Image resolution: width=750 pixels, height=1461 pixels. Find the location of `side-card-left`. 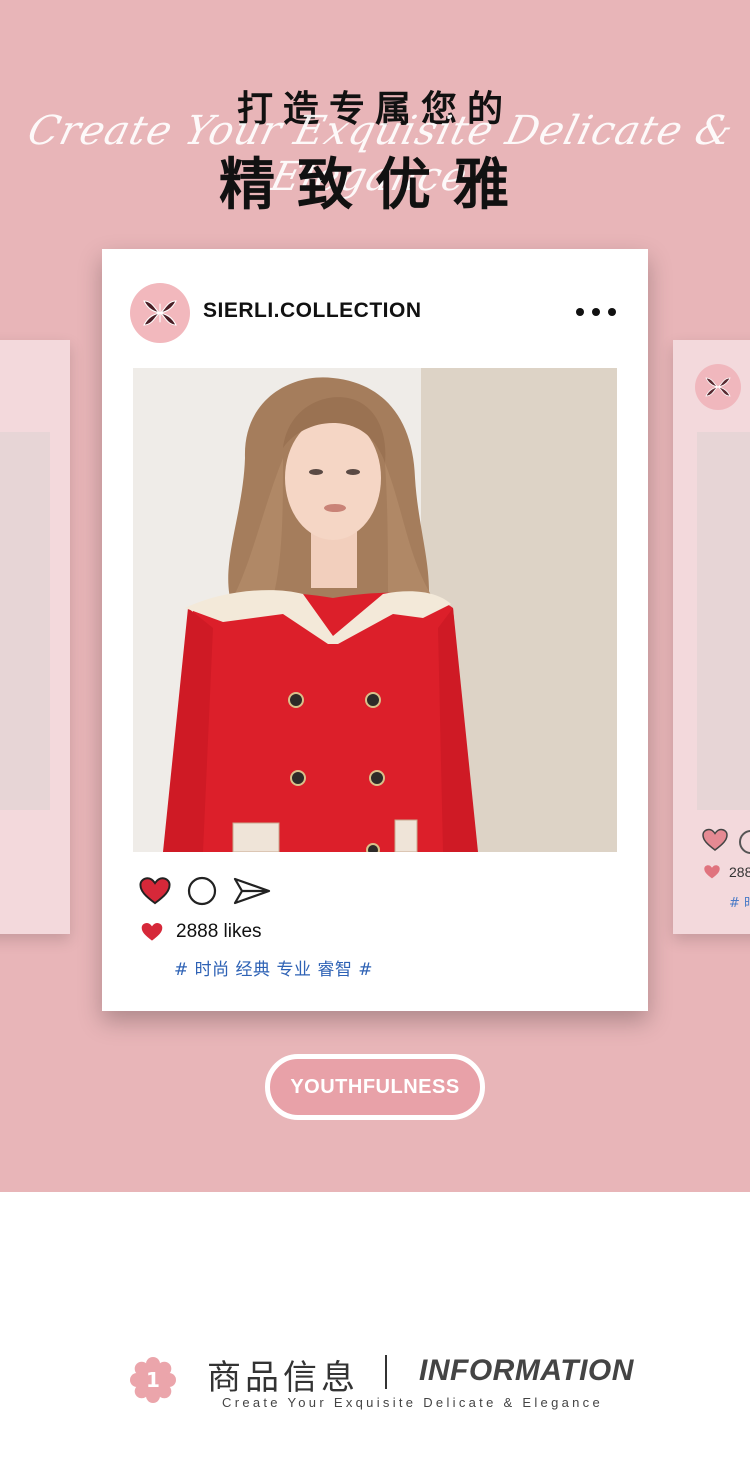

side-card-left is located at coordinates (35, 637).